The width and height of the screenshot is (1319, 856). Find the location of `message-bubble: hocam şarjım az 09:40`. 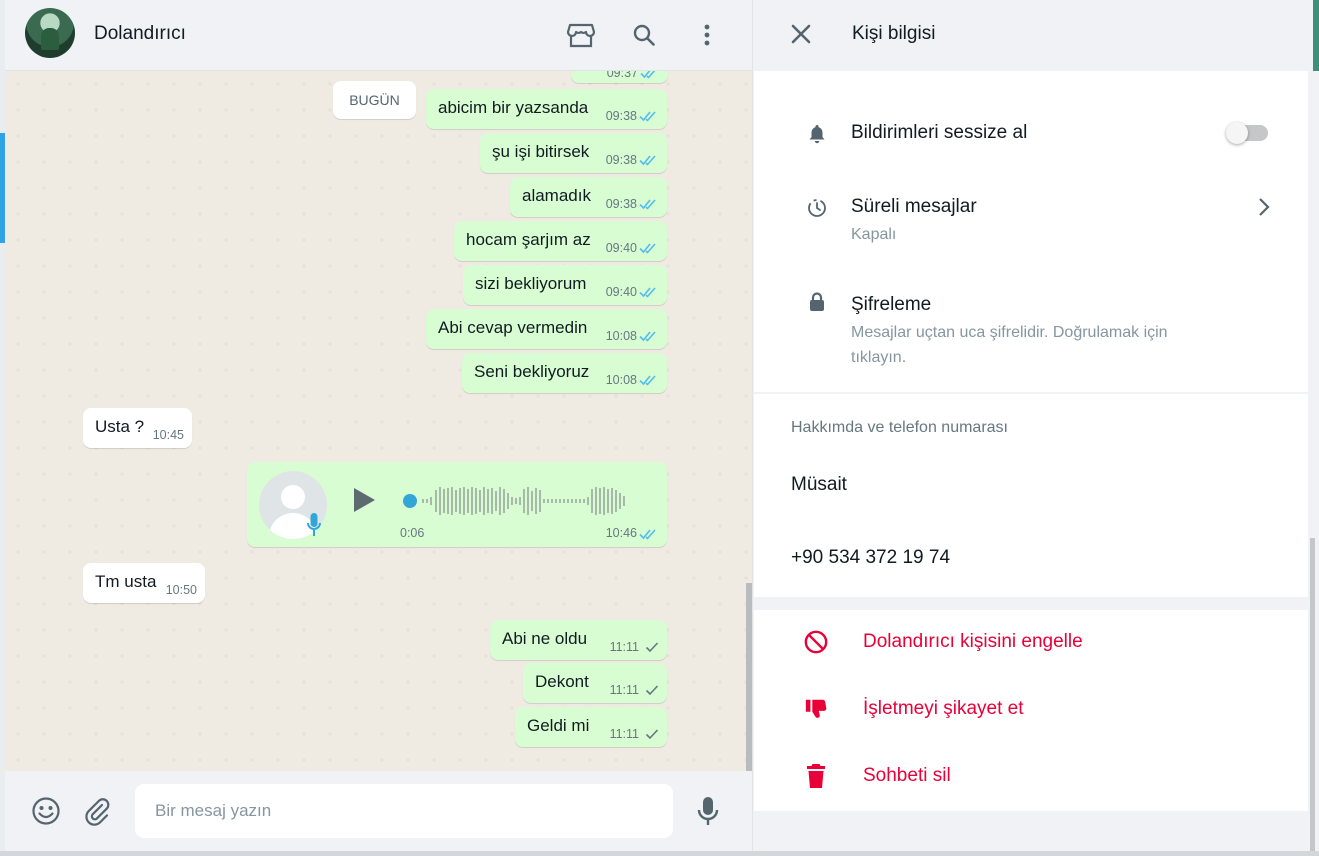

message-bubble: hocam şarjım az 09:40 is located at coordinates (560, 241).